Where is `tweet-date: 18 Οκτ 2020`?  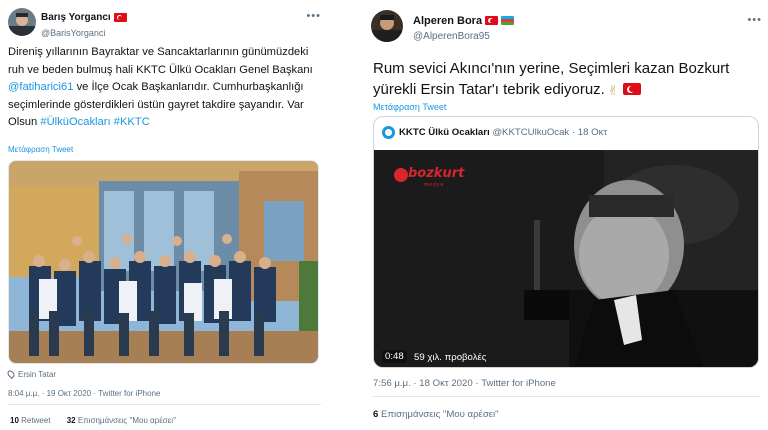 tweet-date: 18 Οκτ 2020 is located at coordinates (445, 383).